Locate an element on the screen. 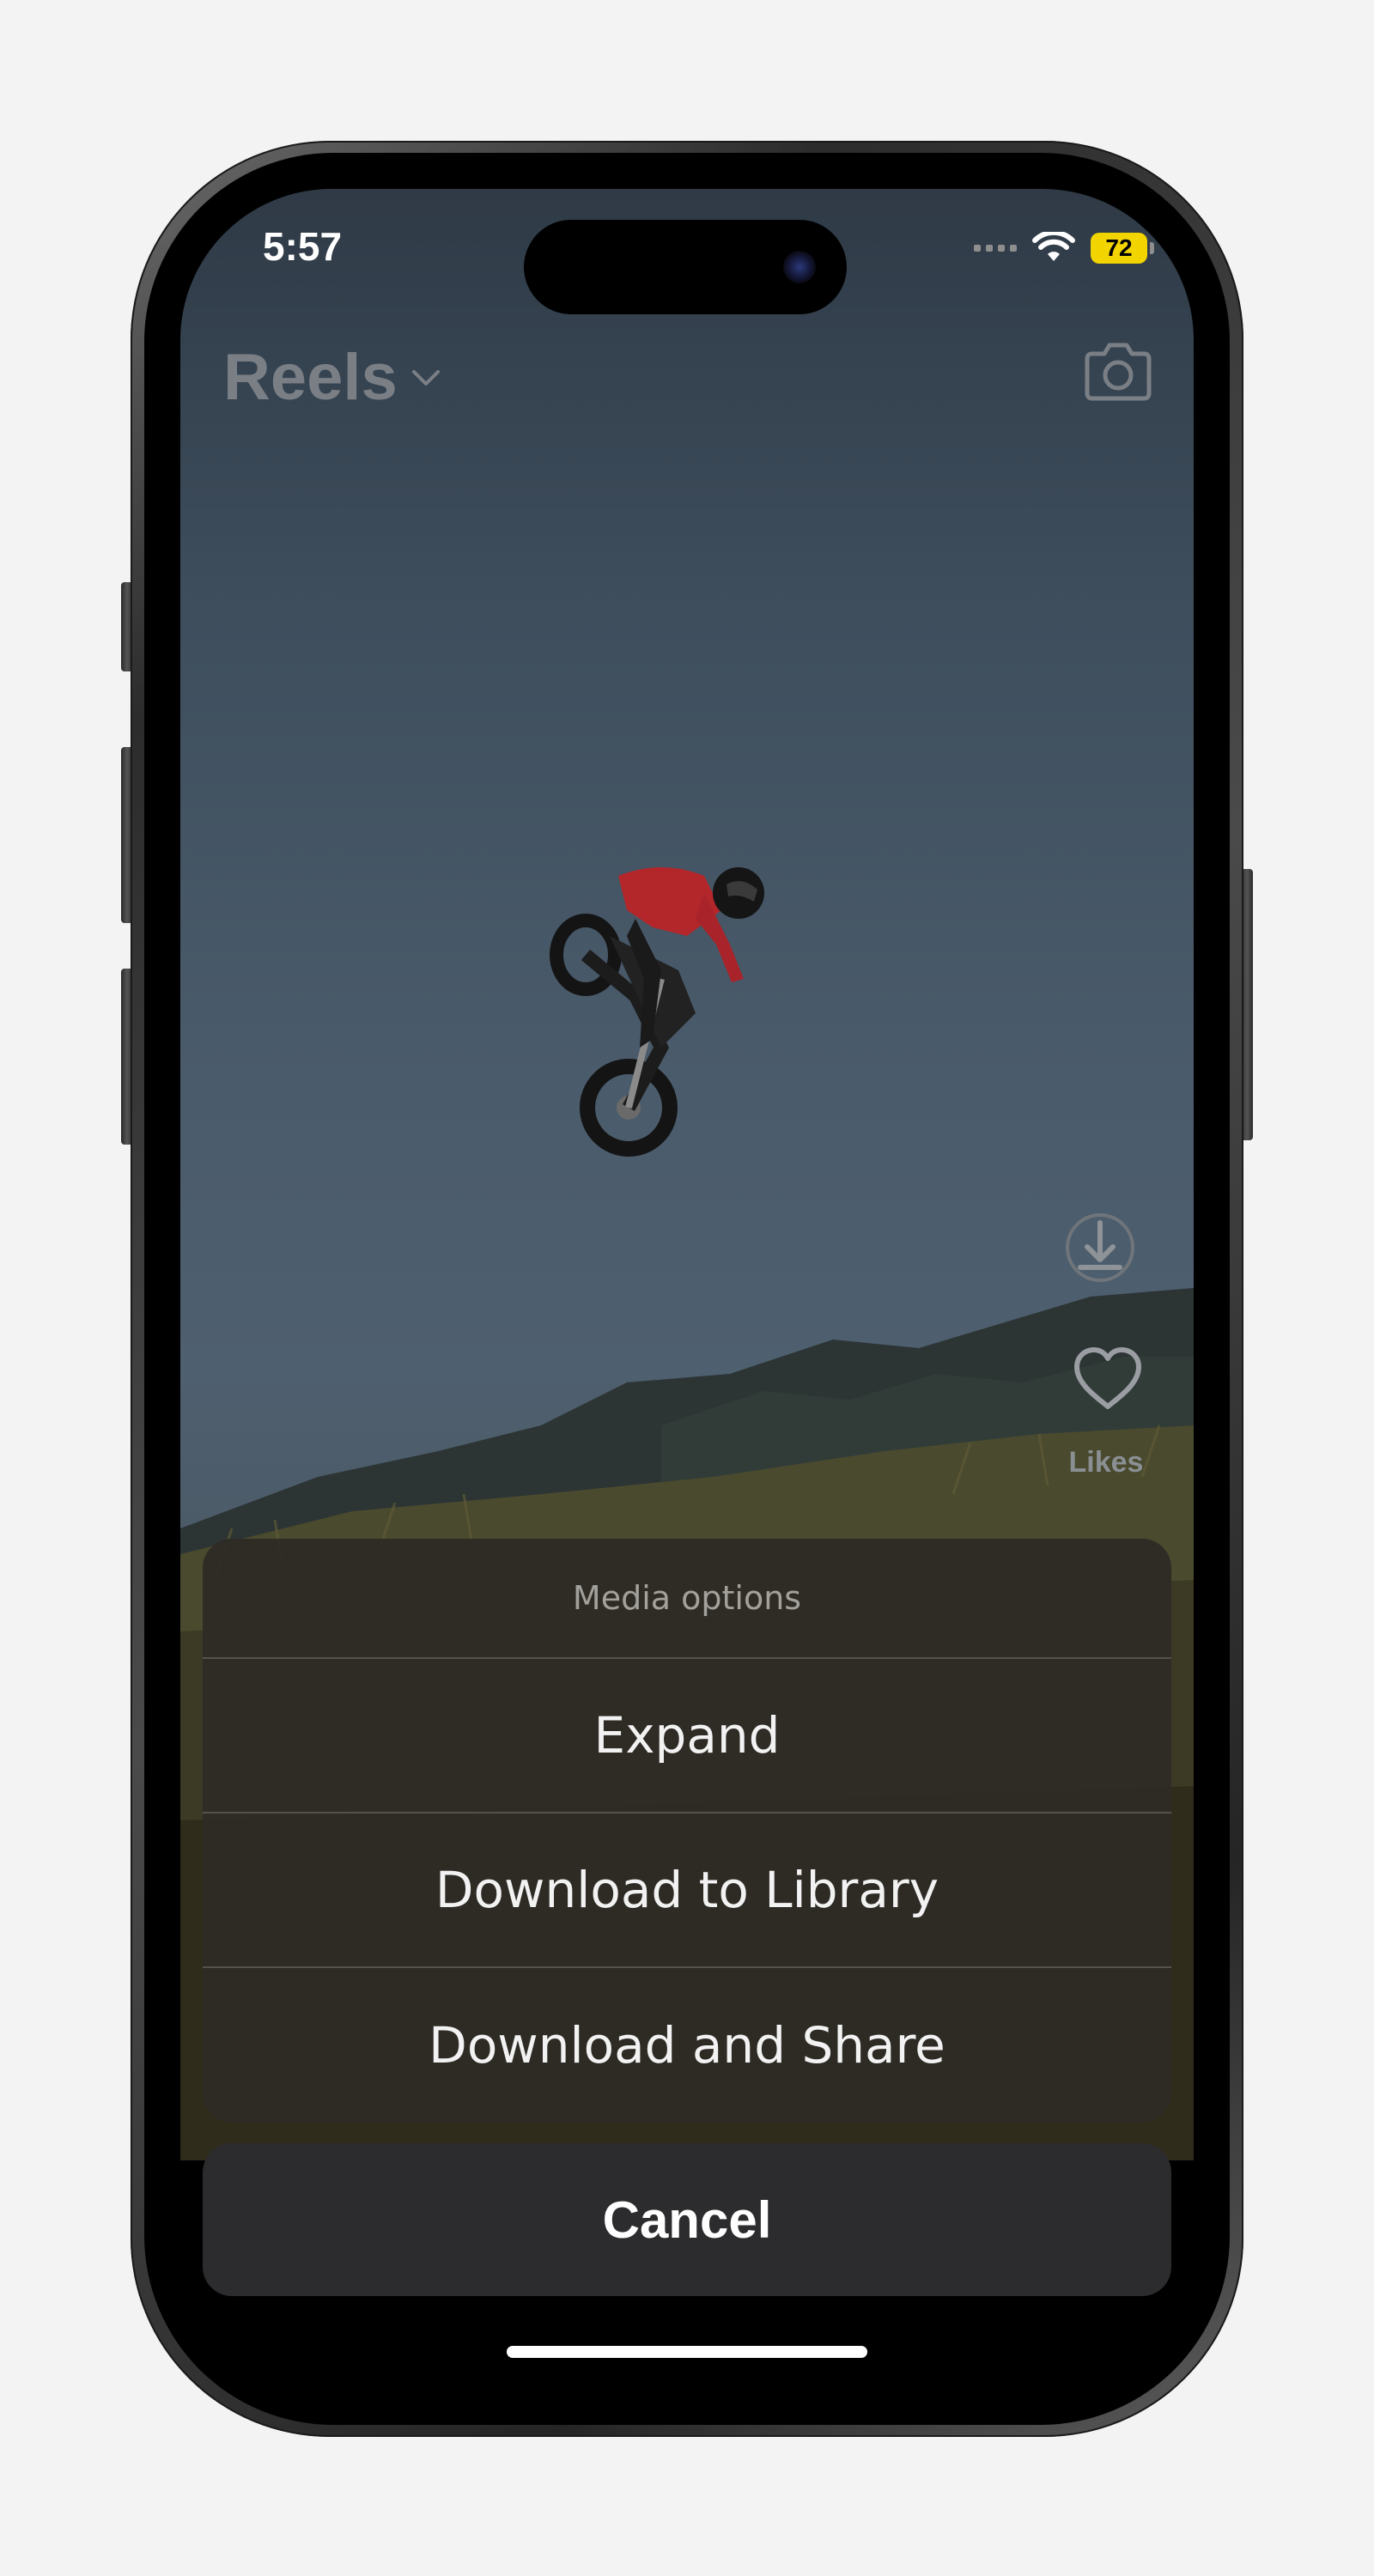  download-to-library-option: Download to Library is located at coordinates (687, 1891).